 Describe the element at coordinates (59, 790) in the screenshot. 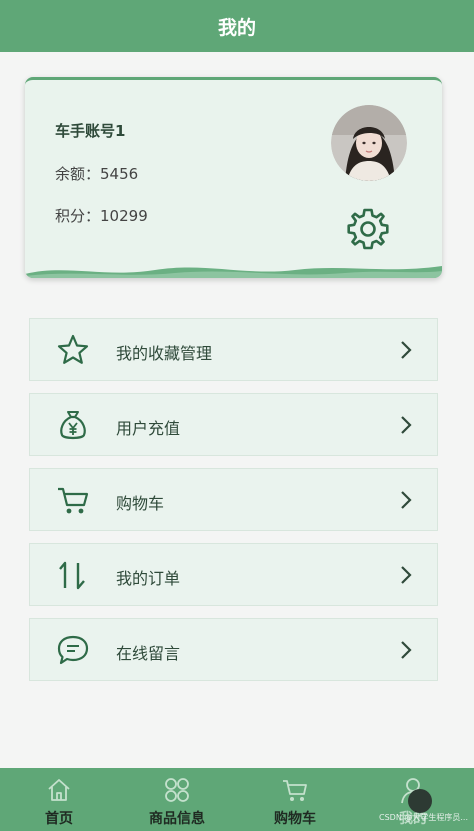

I see `home-icon` at that location.